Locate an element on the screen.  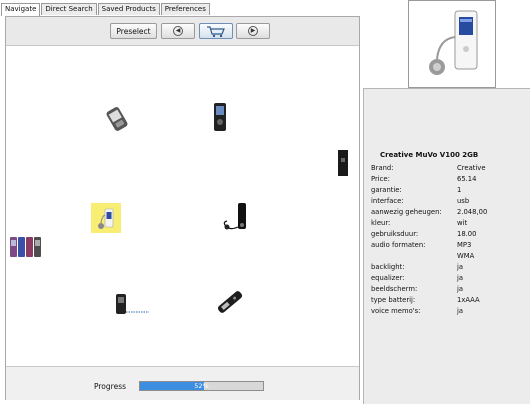
attribute-value: wit is located at coordinates (462, 223).